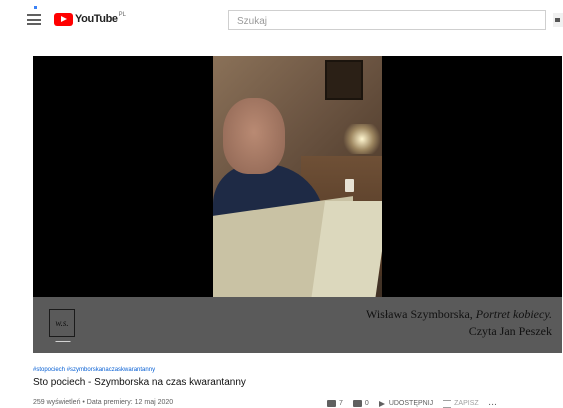  Describe the element at coordinates (357, 403) in the screenshot. I see `dislike-icon` at that location.